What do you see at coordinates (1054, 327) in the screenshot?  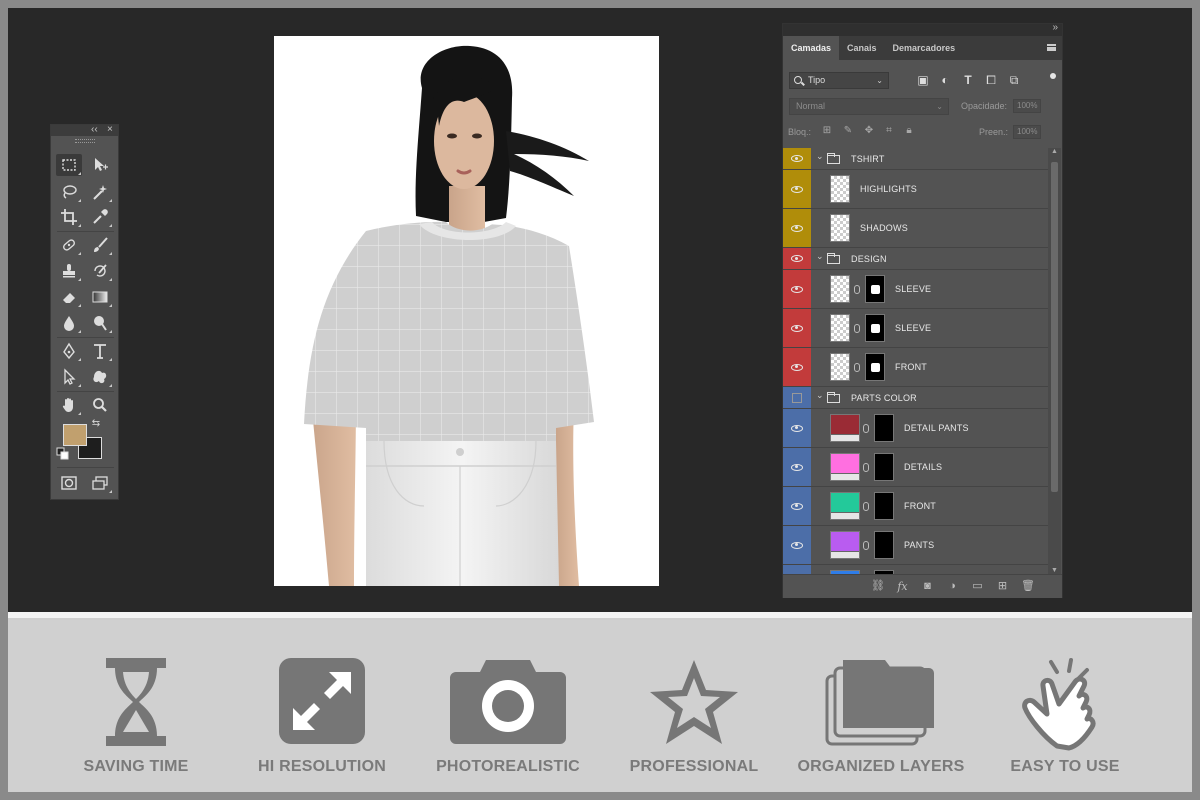 I see `scroll-thumb` at bounding box center [1054, 327].